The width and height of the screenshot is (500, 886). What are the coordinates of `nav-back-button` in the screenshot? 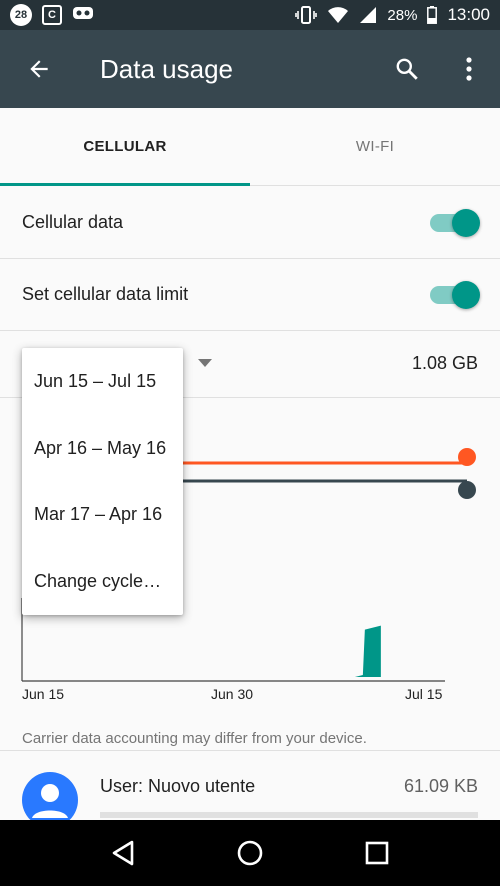 It's located at (123, 853).